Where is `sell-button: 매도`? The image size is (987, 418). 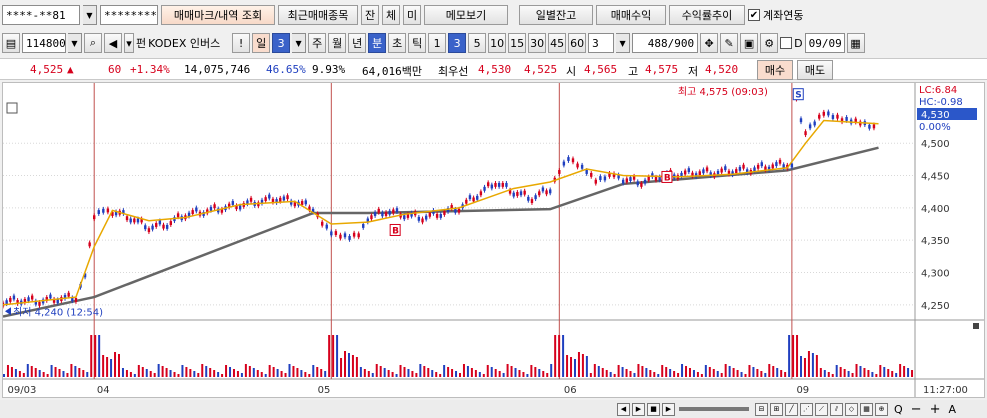
sell-button: 매도 is located at coordinates (815, 70).